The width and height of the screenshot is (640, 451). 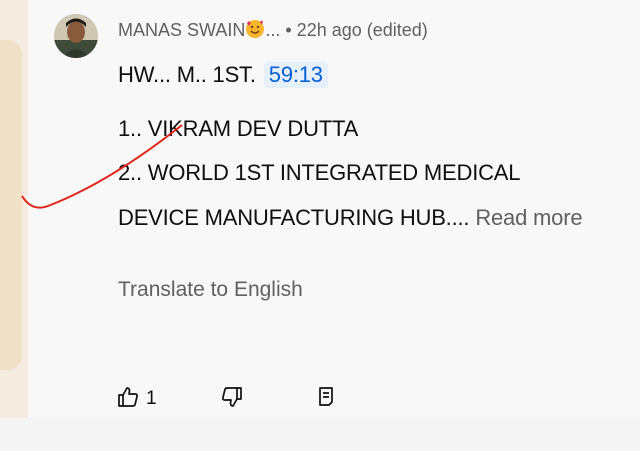 What do you see at coordinates (319, 172) in the screenshot?
I see `comment-line-3: 2.. WORLD 1ST INTEGRATED MEDICAL` at bounding box center [319, 172].